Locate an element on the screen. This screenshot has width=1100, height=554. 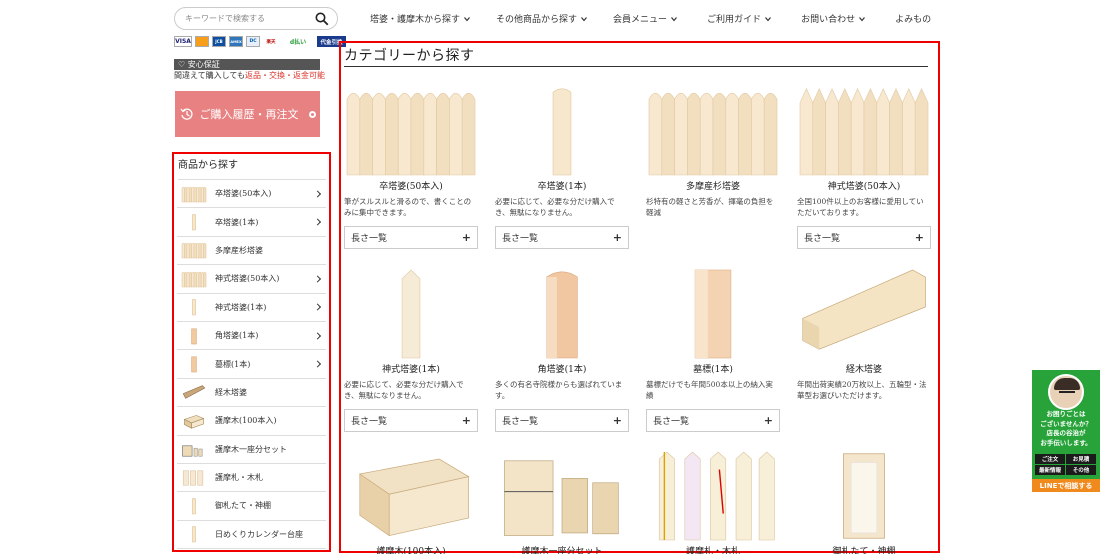
sidebar-item: 護摩木一座分セット is located at coordinates (251, 450).